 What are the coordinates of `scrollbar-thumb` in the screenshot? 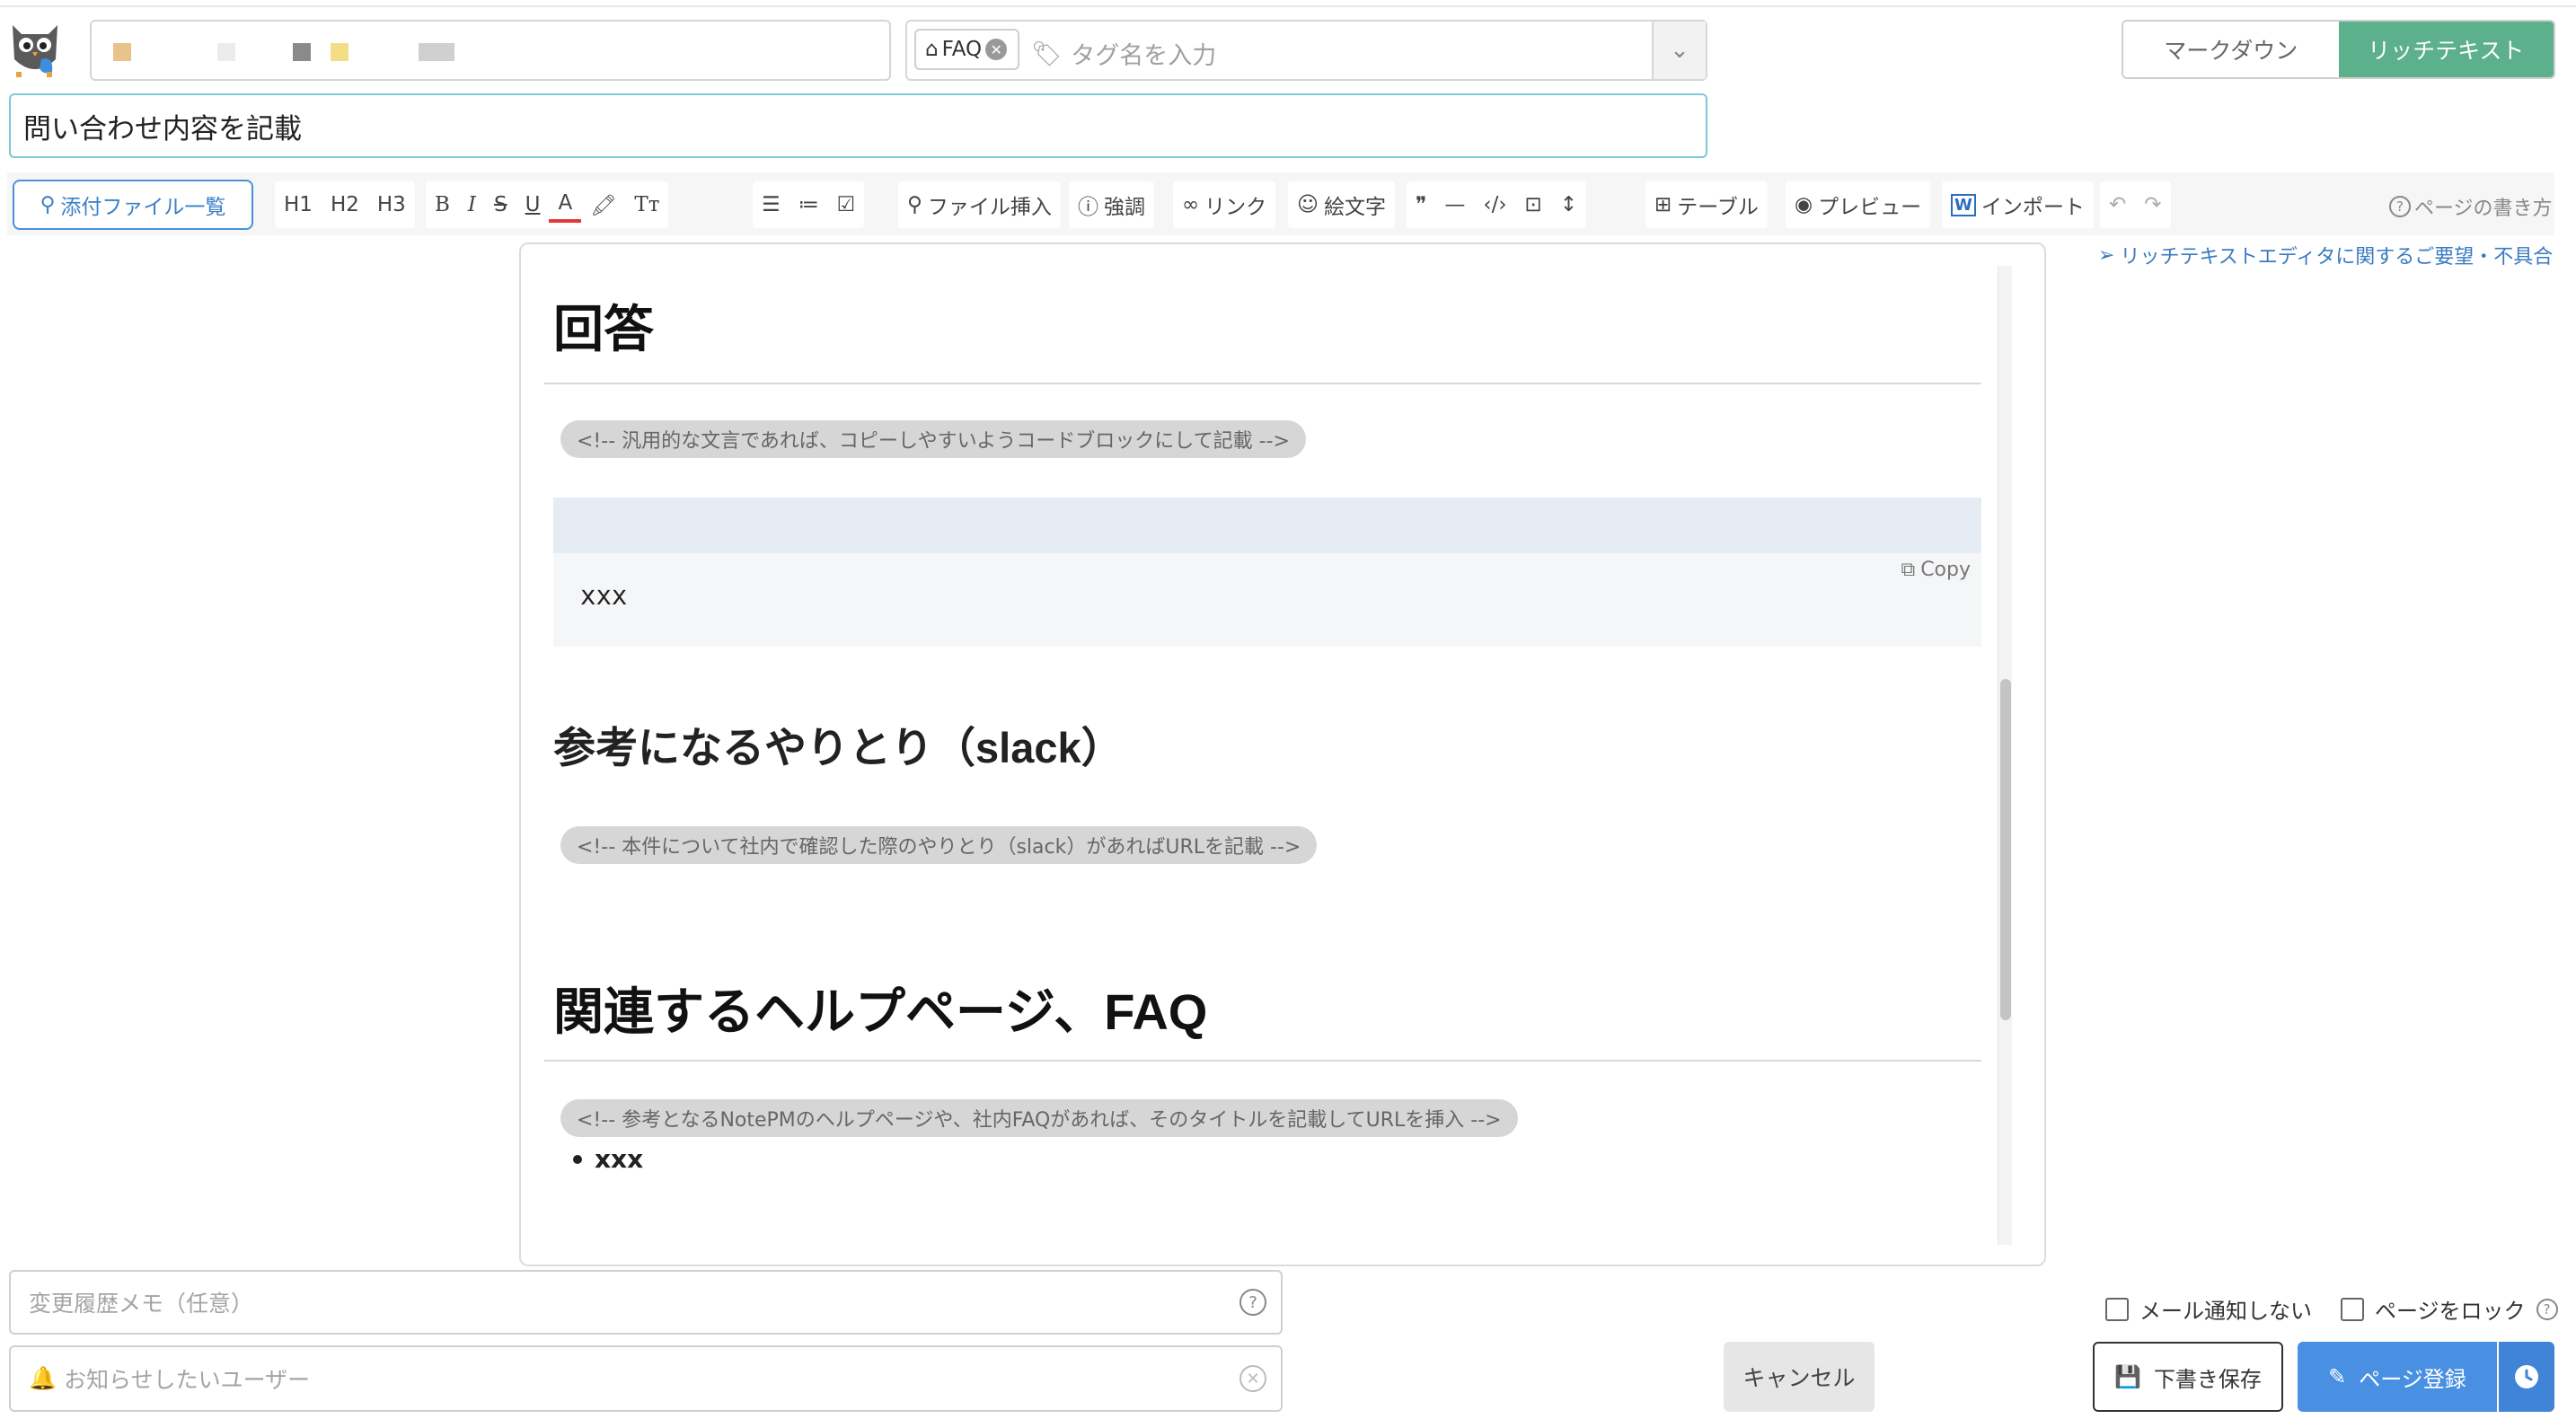 It's located at (2005, 849).